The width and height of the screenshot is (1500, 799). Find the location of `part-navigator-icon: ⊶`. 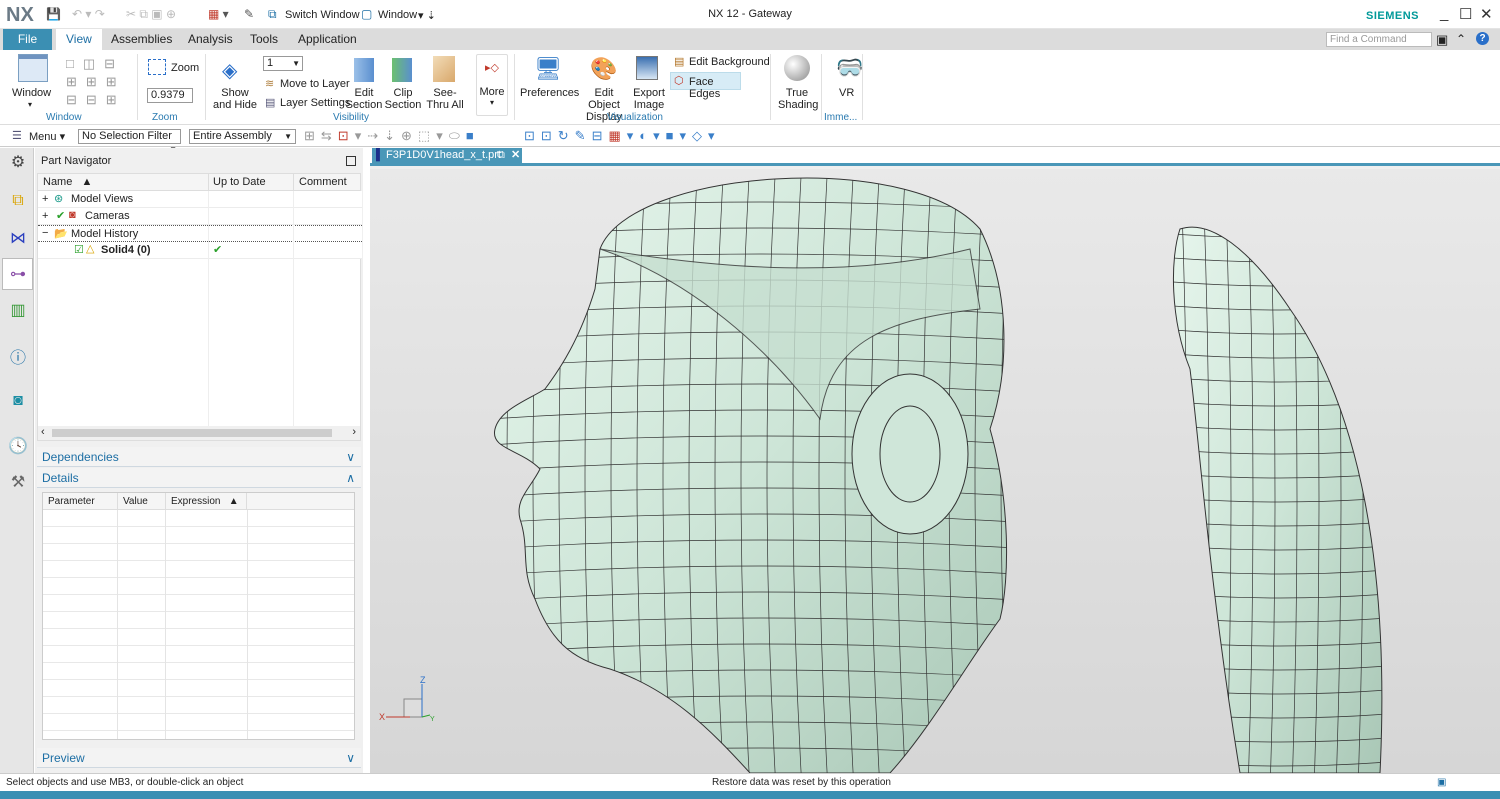

part-navigator-icon: ⊶ is located at coordinates (18, 274).